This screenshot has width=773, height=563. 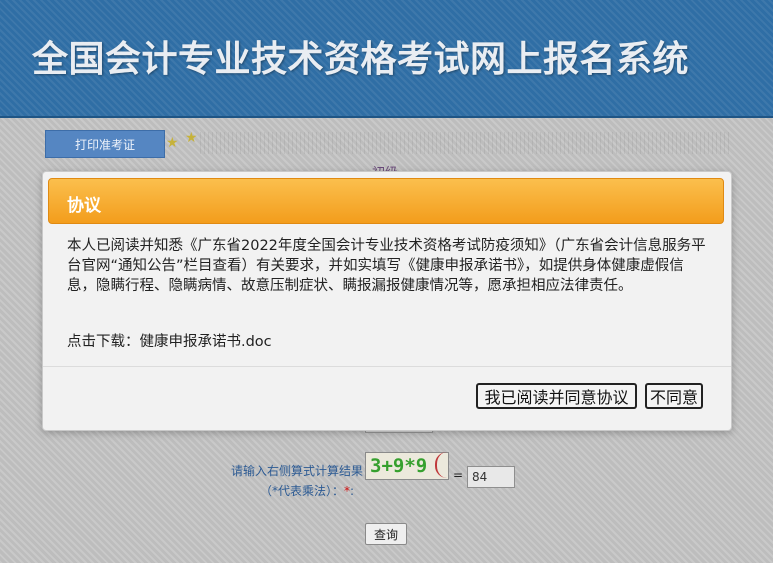 What do you see at coordinates (169, 340) in the screenshot?
I see `download-link: 点击下载：健康申报承诺书.doc` at bounding box center [169, 340].